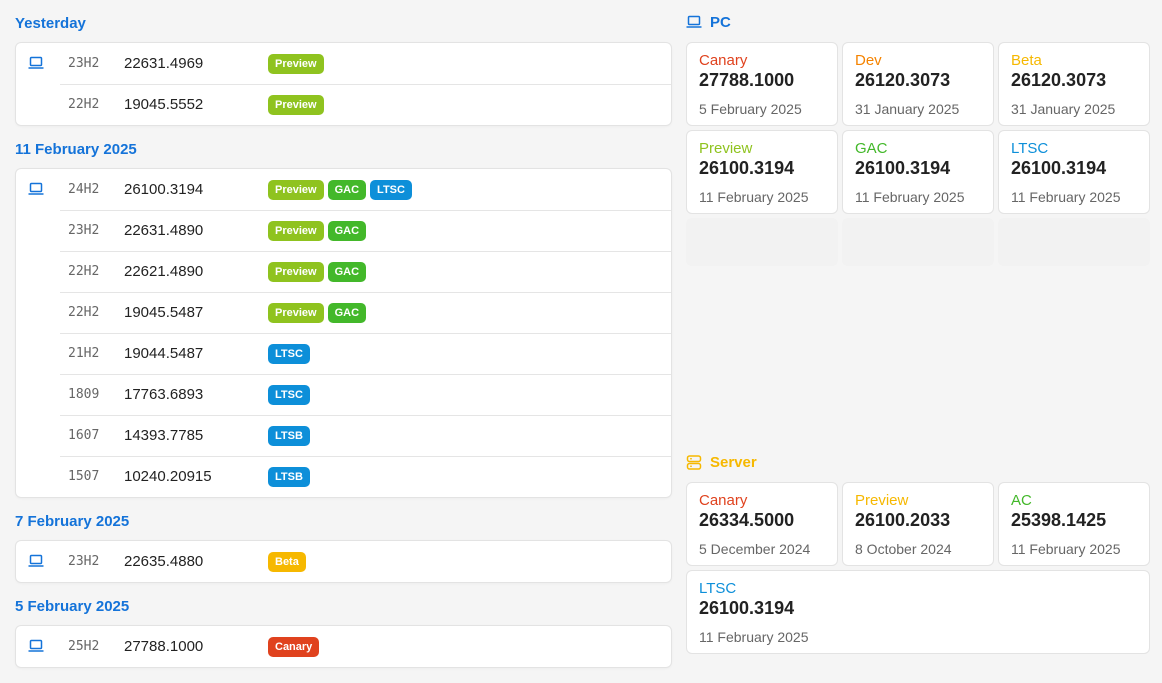 Image resolution: width=1162 pixels, height=683 pixels. I want to click on channel-name: LTSC, so click(718, 588).